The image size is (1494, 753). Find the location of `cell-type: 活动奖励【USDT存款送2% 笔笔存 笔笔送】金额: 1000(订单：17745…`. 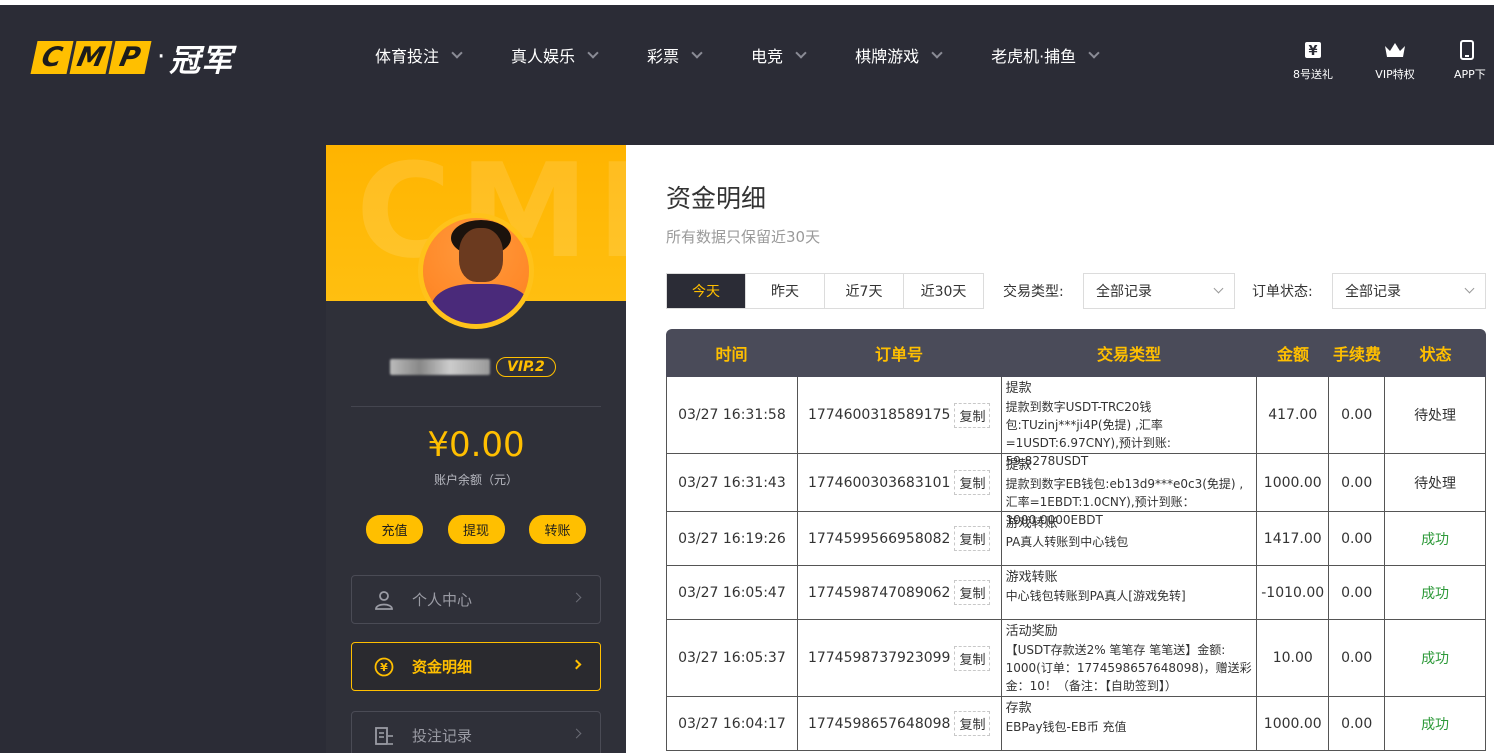

cell-type: 活动奖励【USDT存款送2% 笔笔存 笔笔送】金额: 1000(订单：17745… is located at coordinates (1130, 658).